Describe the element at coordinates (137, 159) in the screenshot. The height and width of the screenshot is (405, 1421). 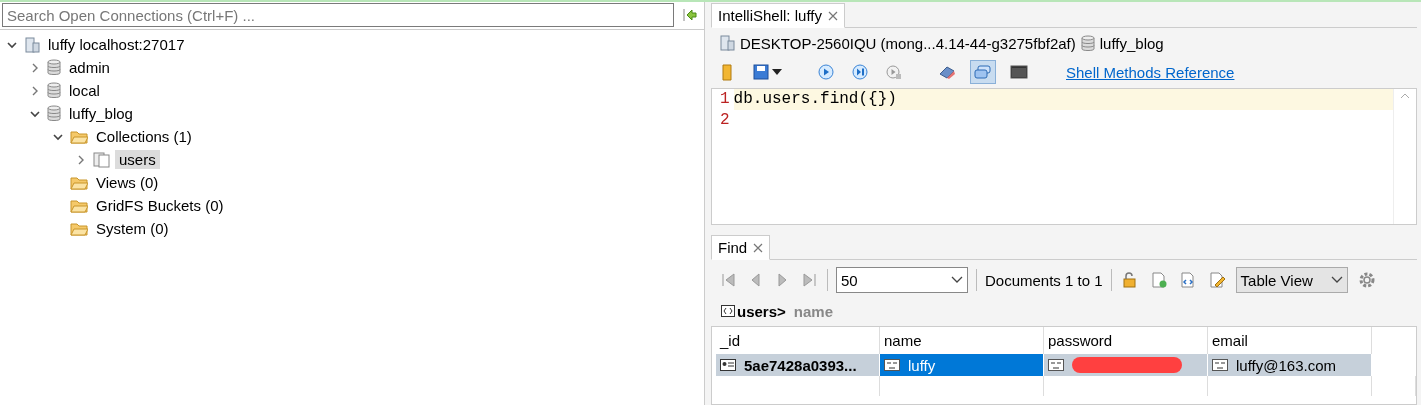
I see `tree-item: users` at that location.